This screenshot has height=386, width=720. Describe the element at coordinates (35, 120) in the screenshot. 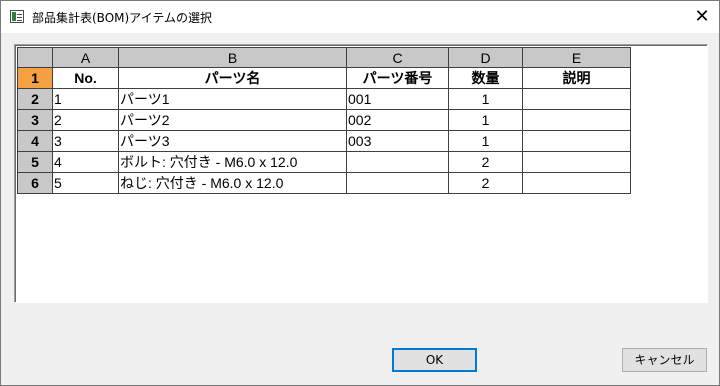

I see `row-header-3: 3` at that location.